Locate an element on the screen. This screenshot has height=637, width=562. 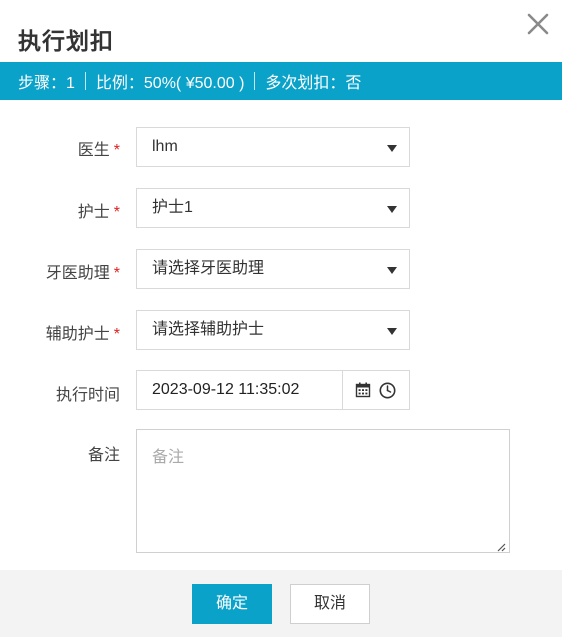
calendar-icon is located at coordinates (363, 390).